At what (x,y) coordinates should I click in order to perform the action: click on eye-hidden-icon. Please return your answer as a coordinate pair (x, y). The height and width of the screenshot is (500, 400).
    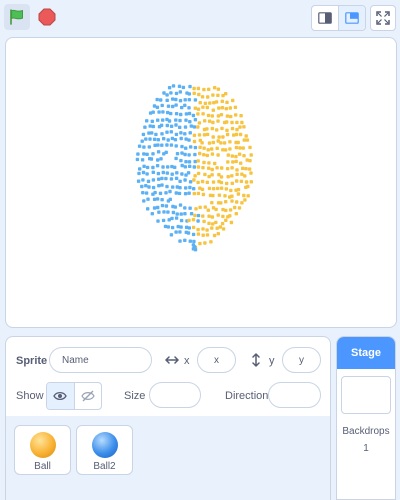
    Looking at the image, I should click on (88, 396).